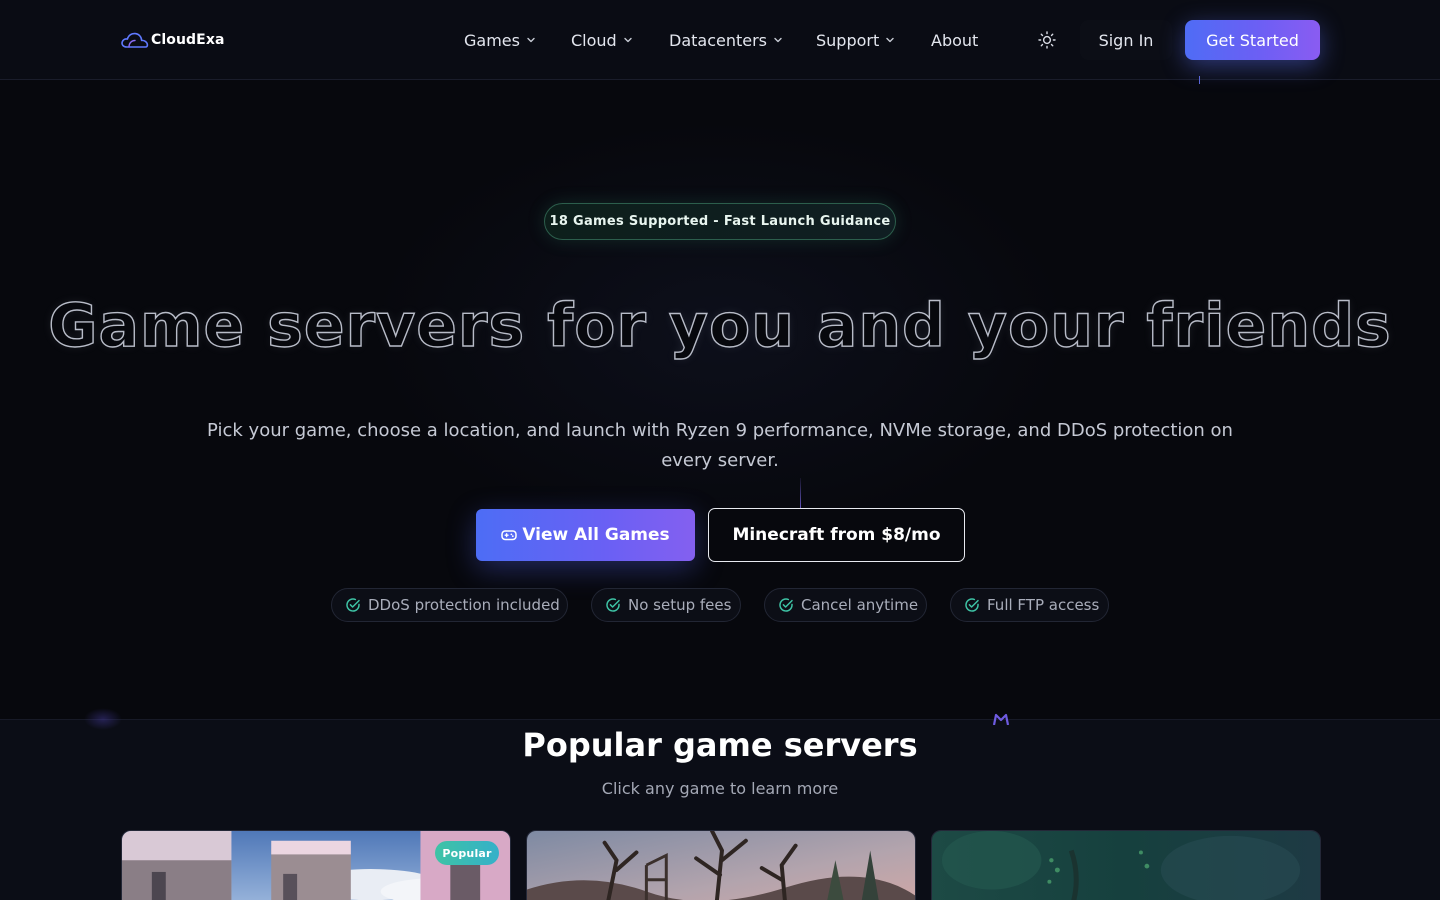 The image size is (1440, 900). I want to click on nav-datacenters-label: Datacenters, so click(718, 40).